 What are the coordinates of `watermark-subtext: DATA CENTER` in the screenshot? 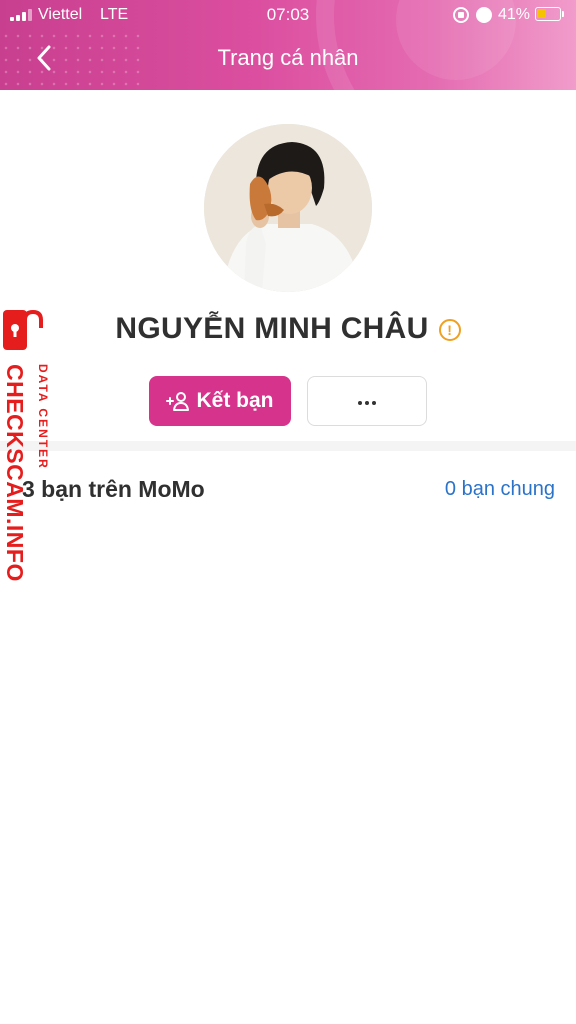 It's located at (43, 417).